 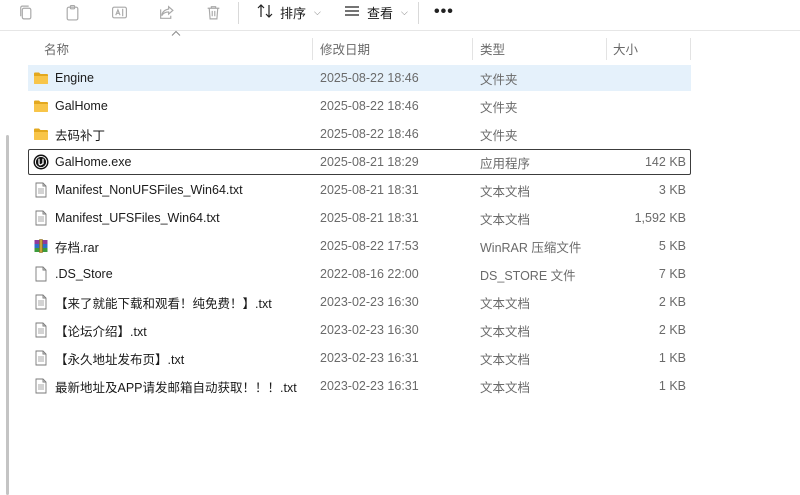 What do you see at coordinates (625, 48) in the screenshot?
I see `column-header-size: 大小` at bounding box center [625, 48].